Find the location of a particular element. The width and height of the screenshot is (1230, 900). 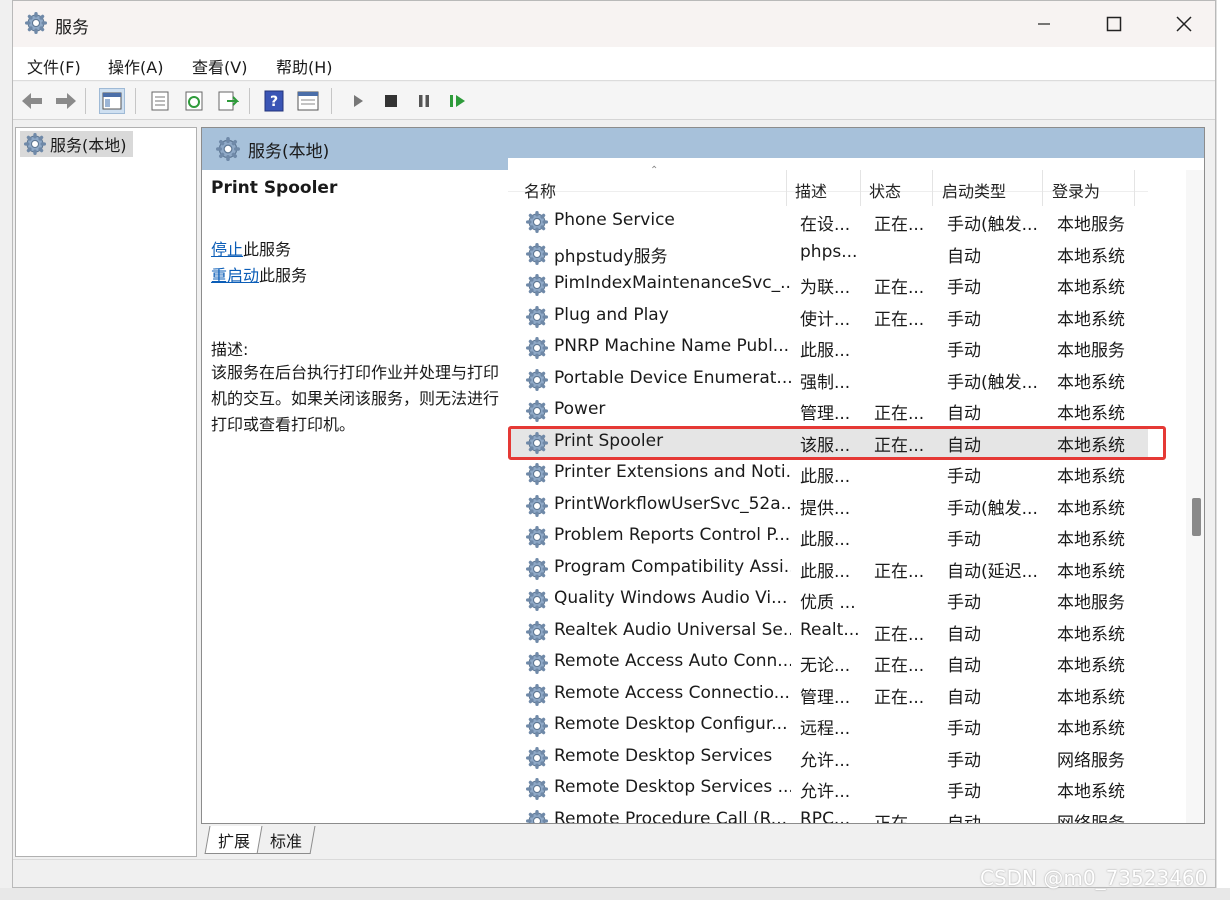

minimize-button is located at coordinates (1044, 24).